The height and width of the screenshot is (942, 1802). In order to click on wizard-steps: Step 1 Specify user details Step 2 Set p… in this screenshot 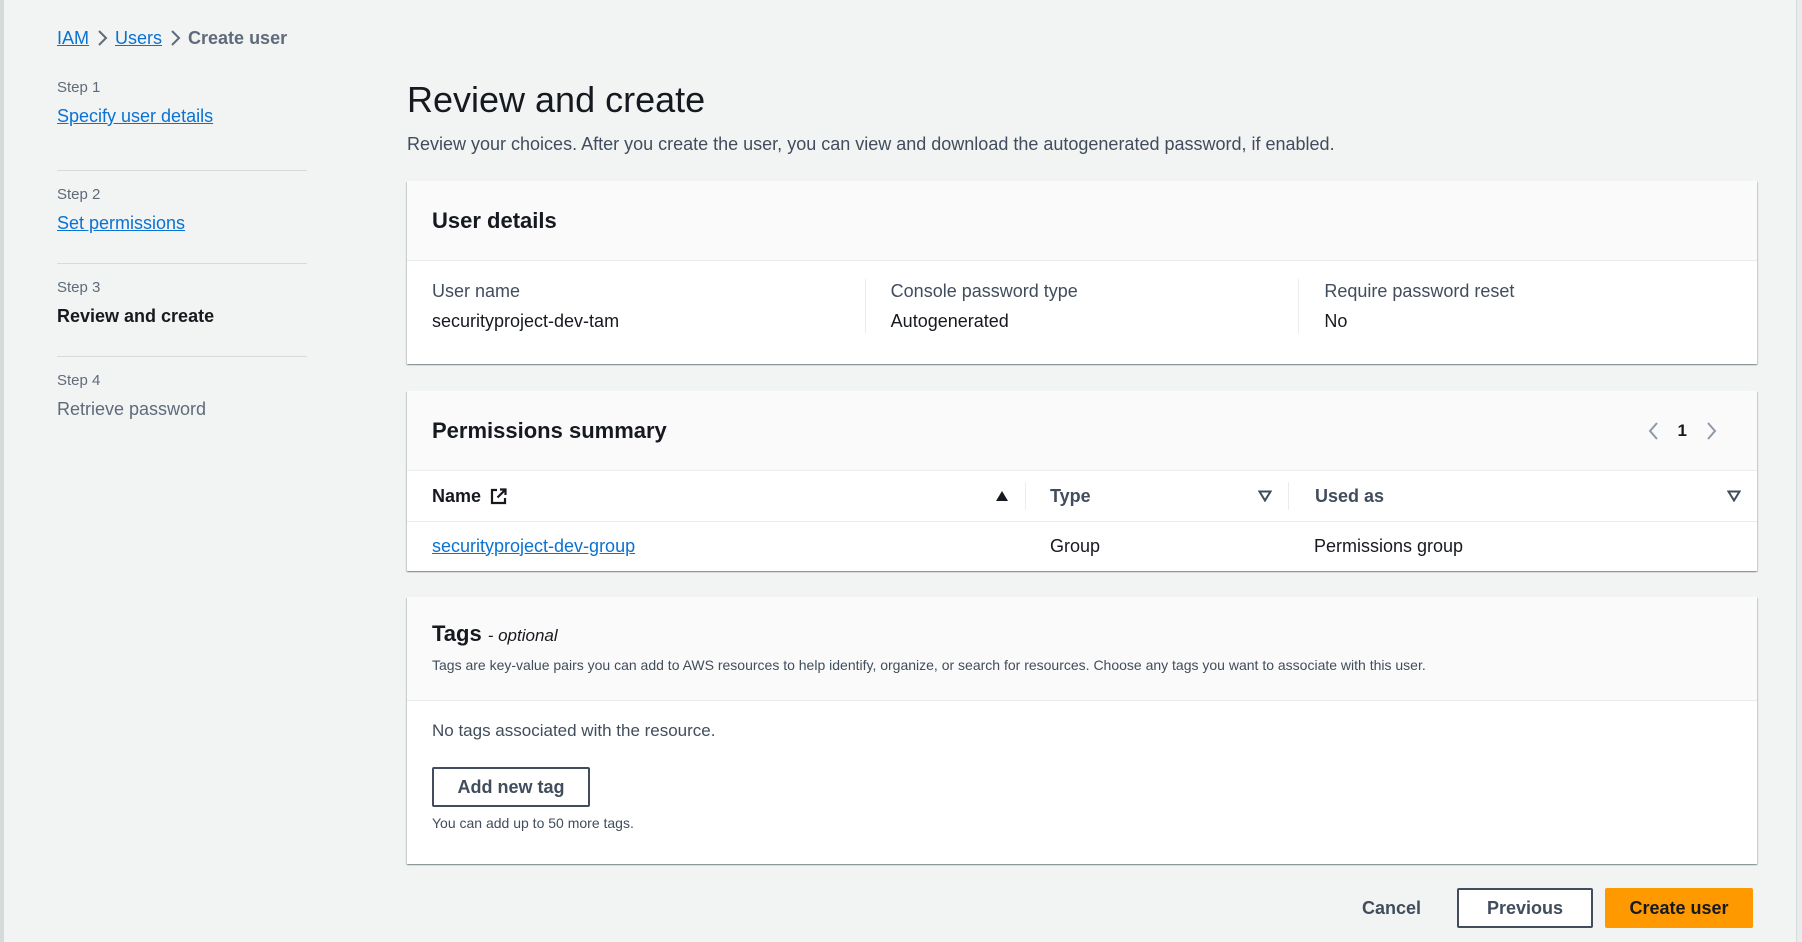, I will do `click(182, 264)`.